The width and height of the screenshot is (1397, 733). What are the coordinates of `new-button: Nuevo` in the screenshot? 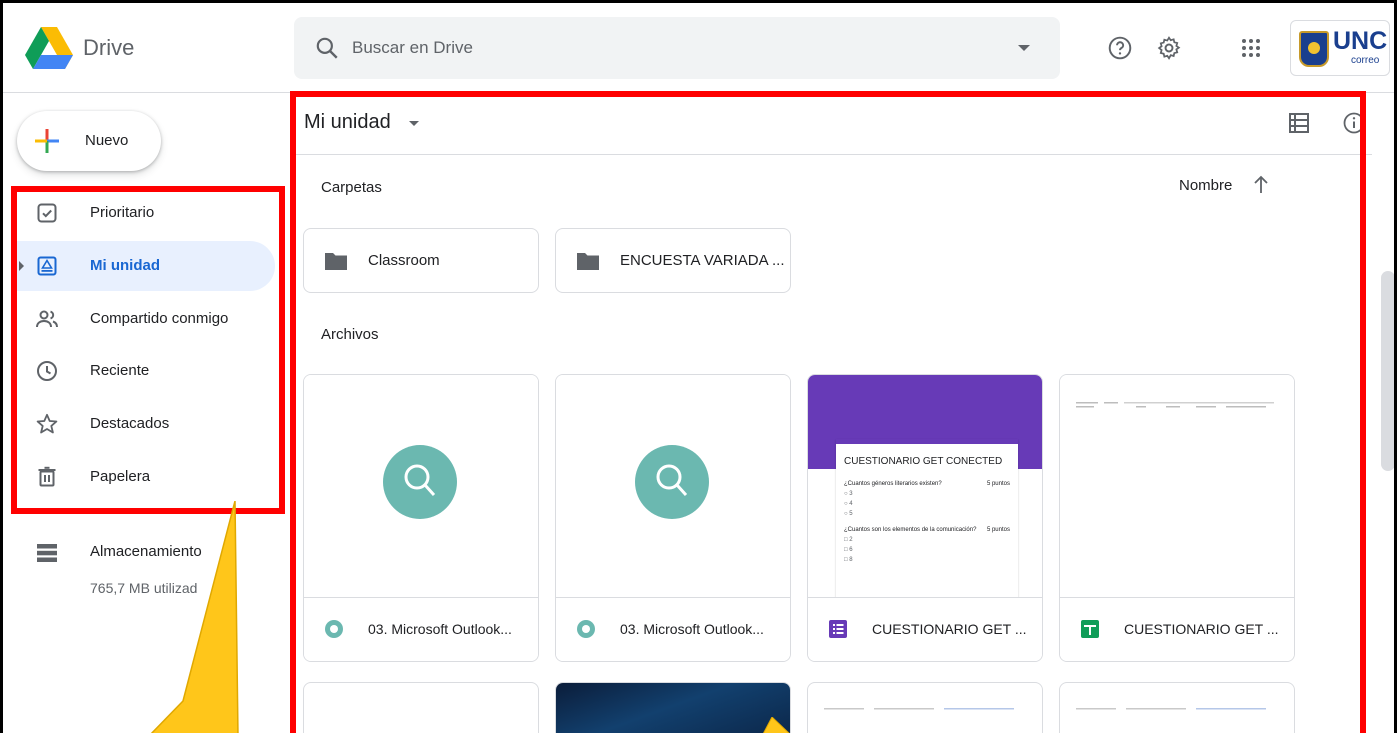 It's located at (89, 141).